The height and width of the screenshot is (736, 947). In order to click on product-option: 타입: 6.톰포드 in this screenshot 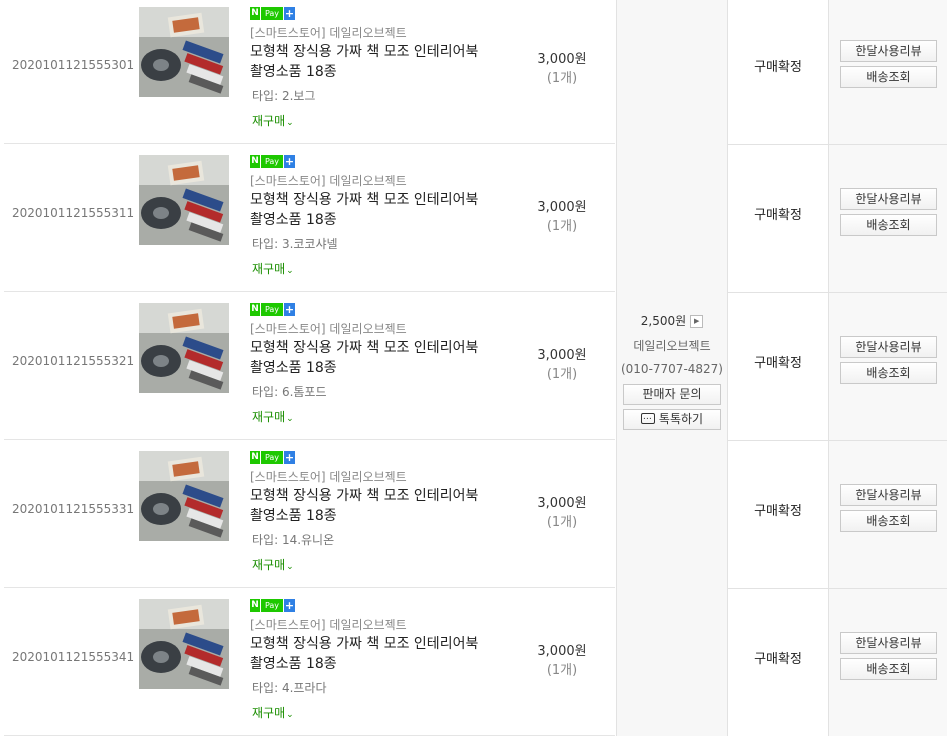, I will do `click(289, 392)`.